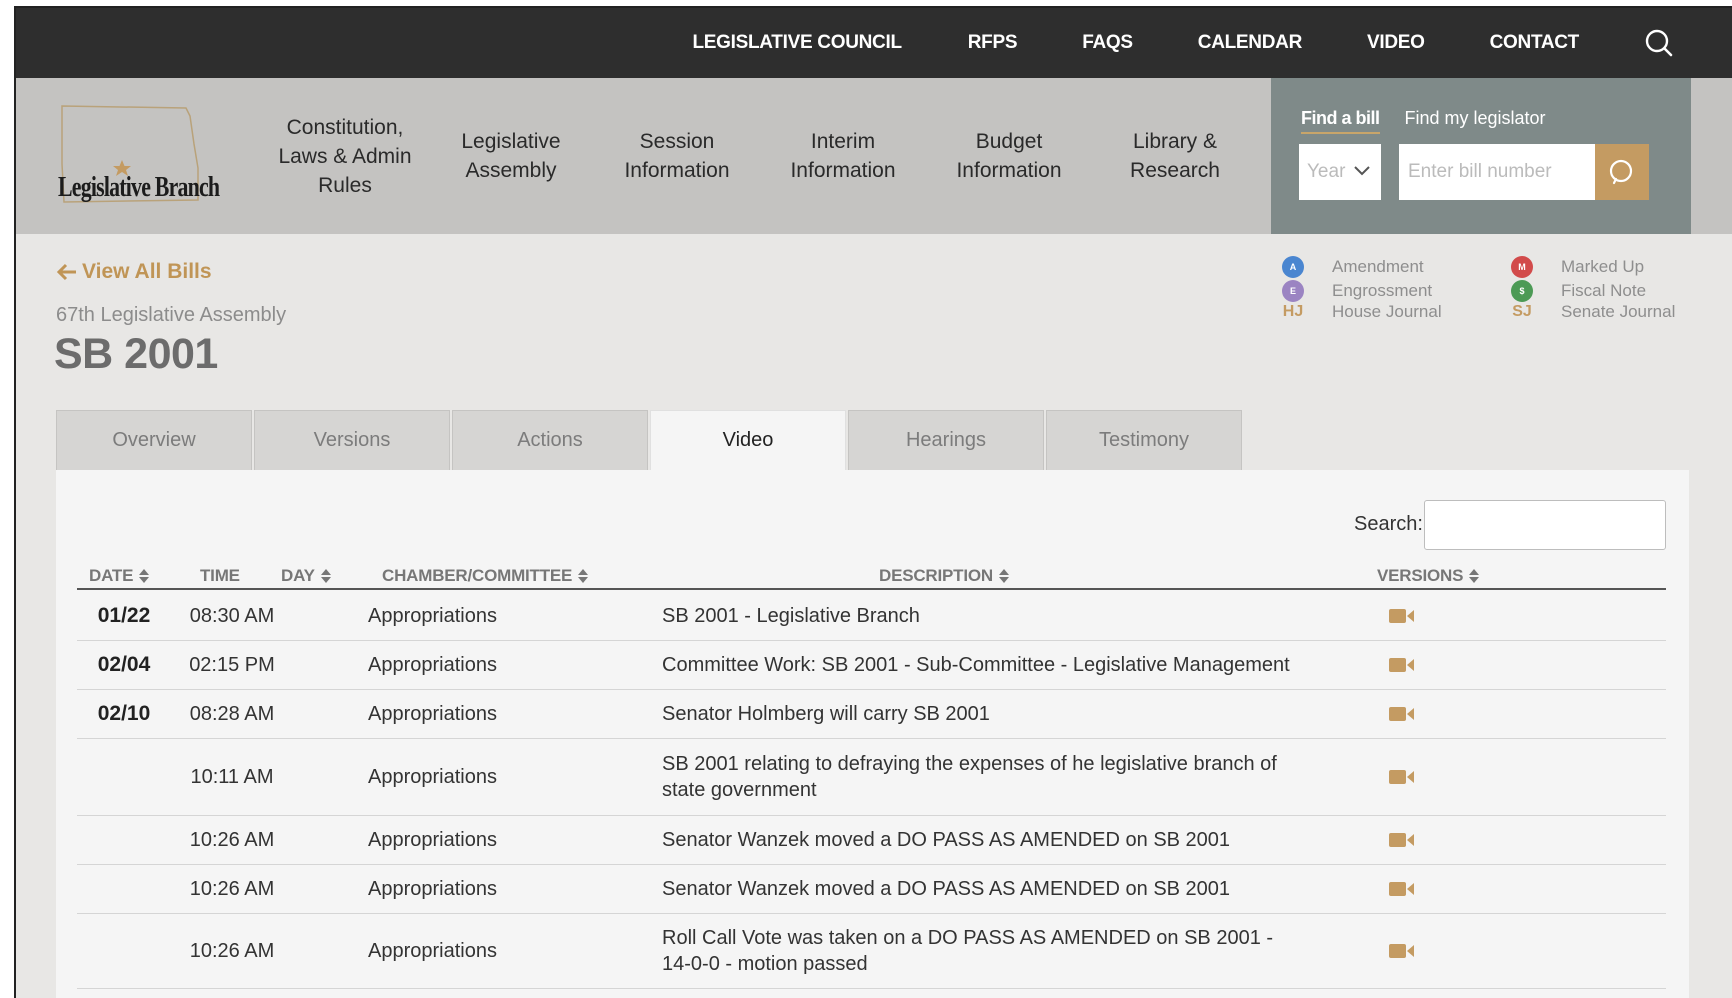 This screenshot has width=1732, height=998. Describe the element at coordinates (1388, 524) in the screenshot. I see `table-search-label: Search:` at that location.